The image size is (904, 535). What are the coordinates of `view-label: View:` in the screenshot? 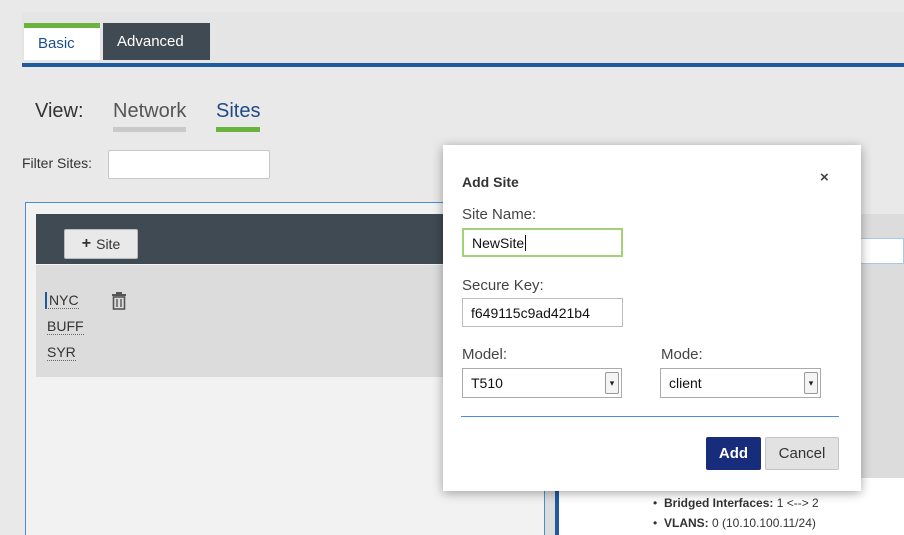 It's located at (59, 111).